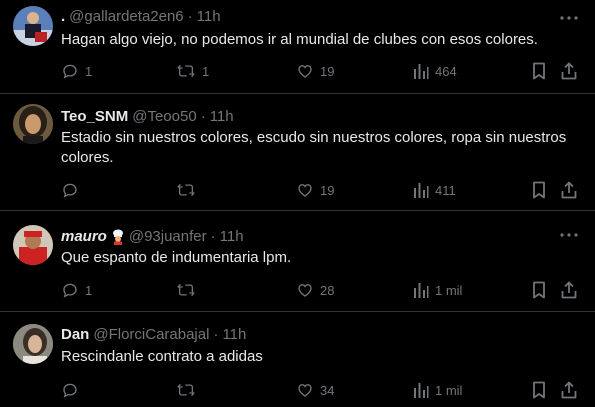 The width and height of the screenshot is (595, 407). I want to click on display-name: ., so click(63, 16).